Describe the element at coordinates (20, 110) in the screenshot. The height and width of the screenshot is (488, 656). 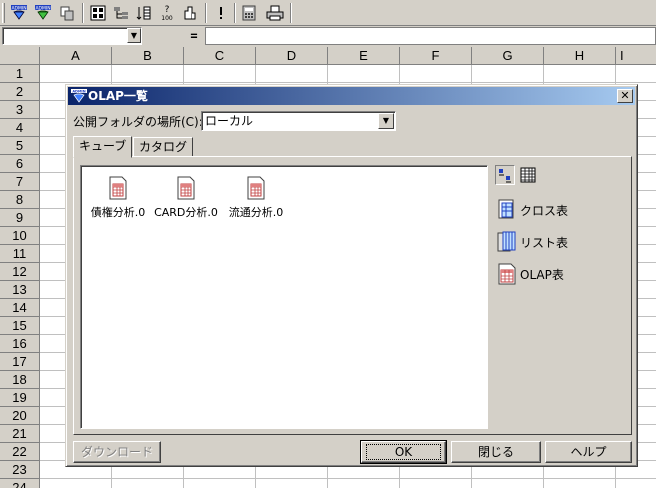
I see `row-header: 3` at that location.